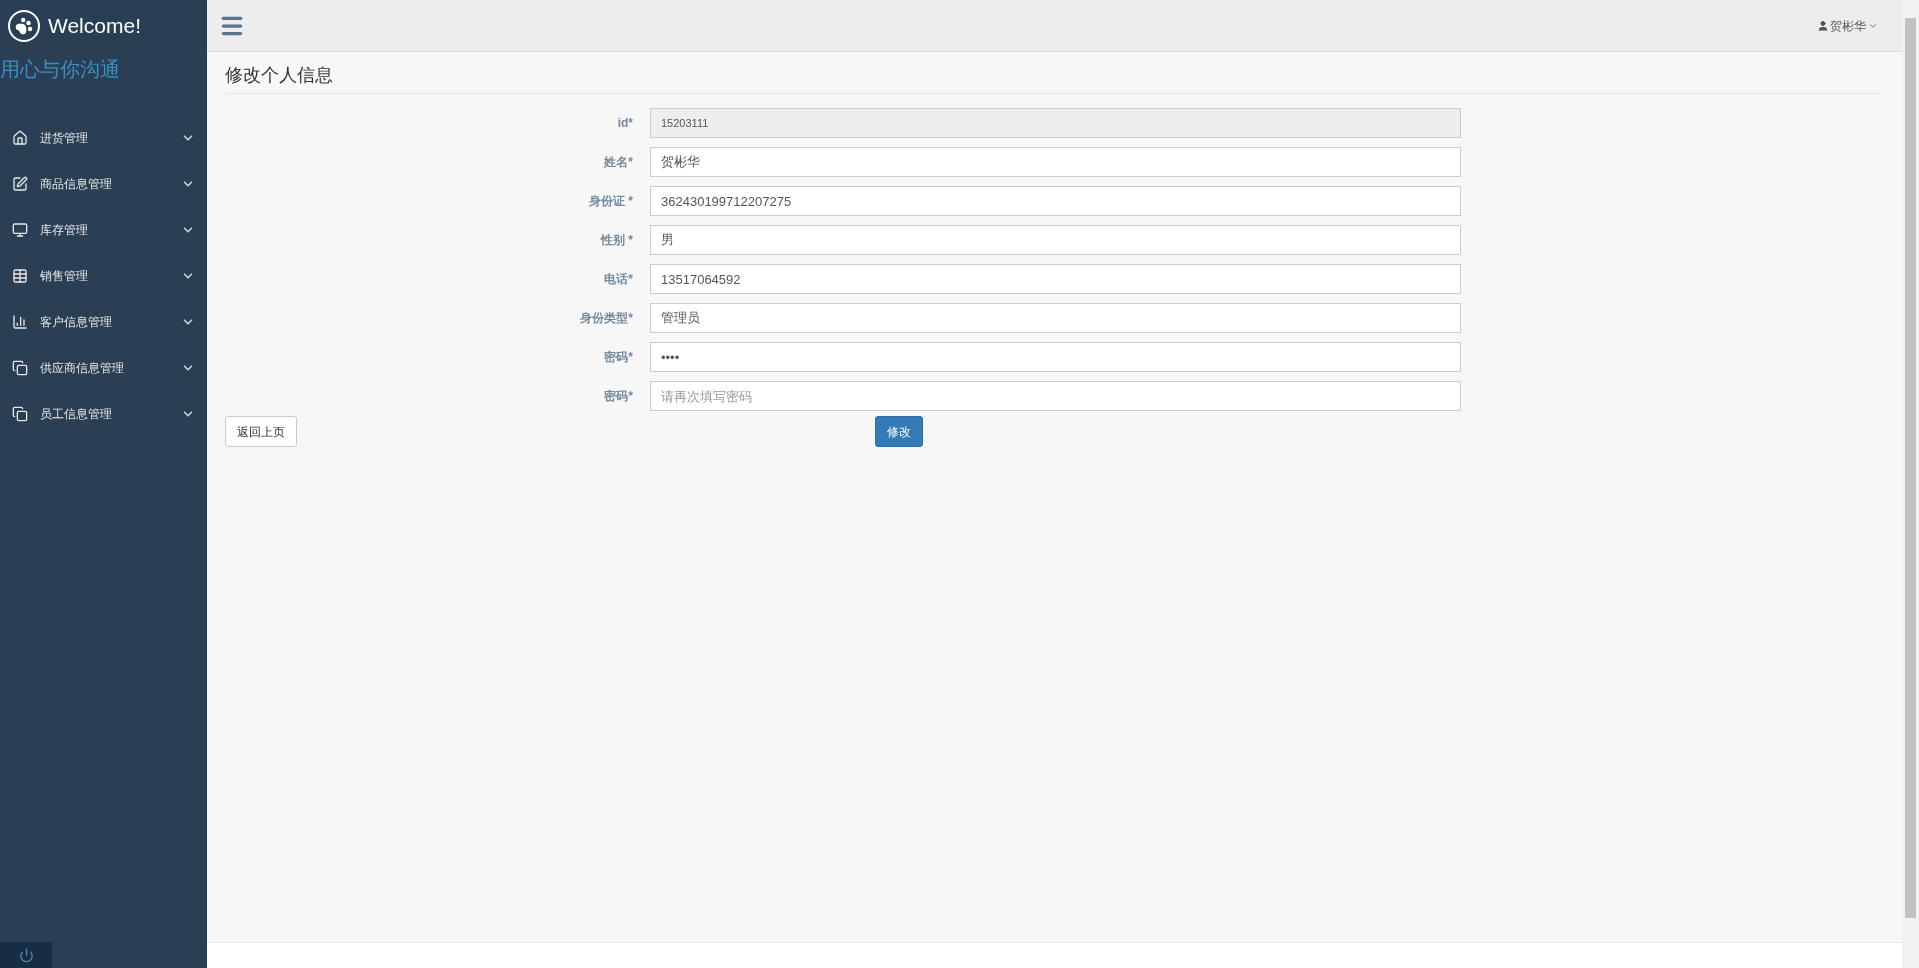 The height and width of the screenshot is (968, 1919). I want to click on bar-chart-icon, so click(20, 322).